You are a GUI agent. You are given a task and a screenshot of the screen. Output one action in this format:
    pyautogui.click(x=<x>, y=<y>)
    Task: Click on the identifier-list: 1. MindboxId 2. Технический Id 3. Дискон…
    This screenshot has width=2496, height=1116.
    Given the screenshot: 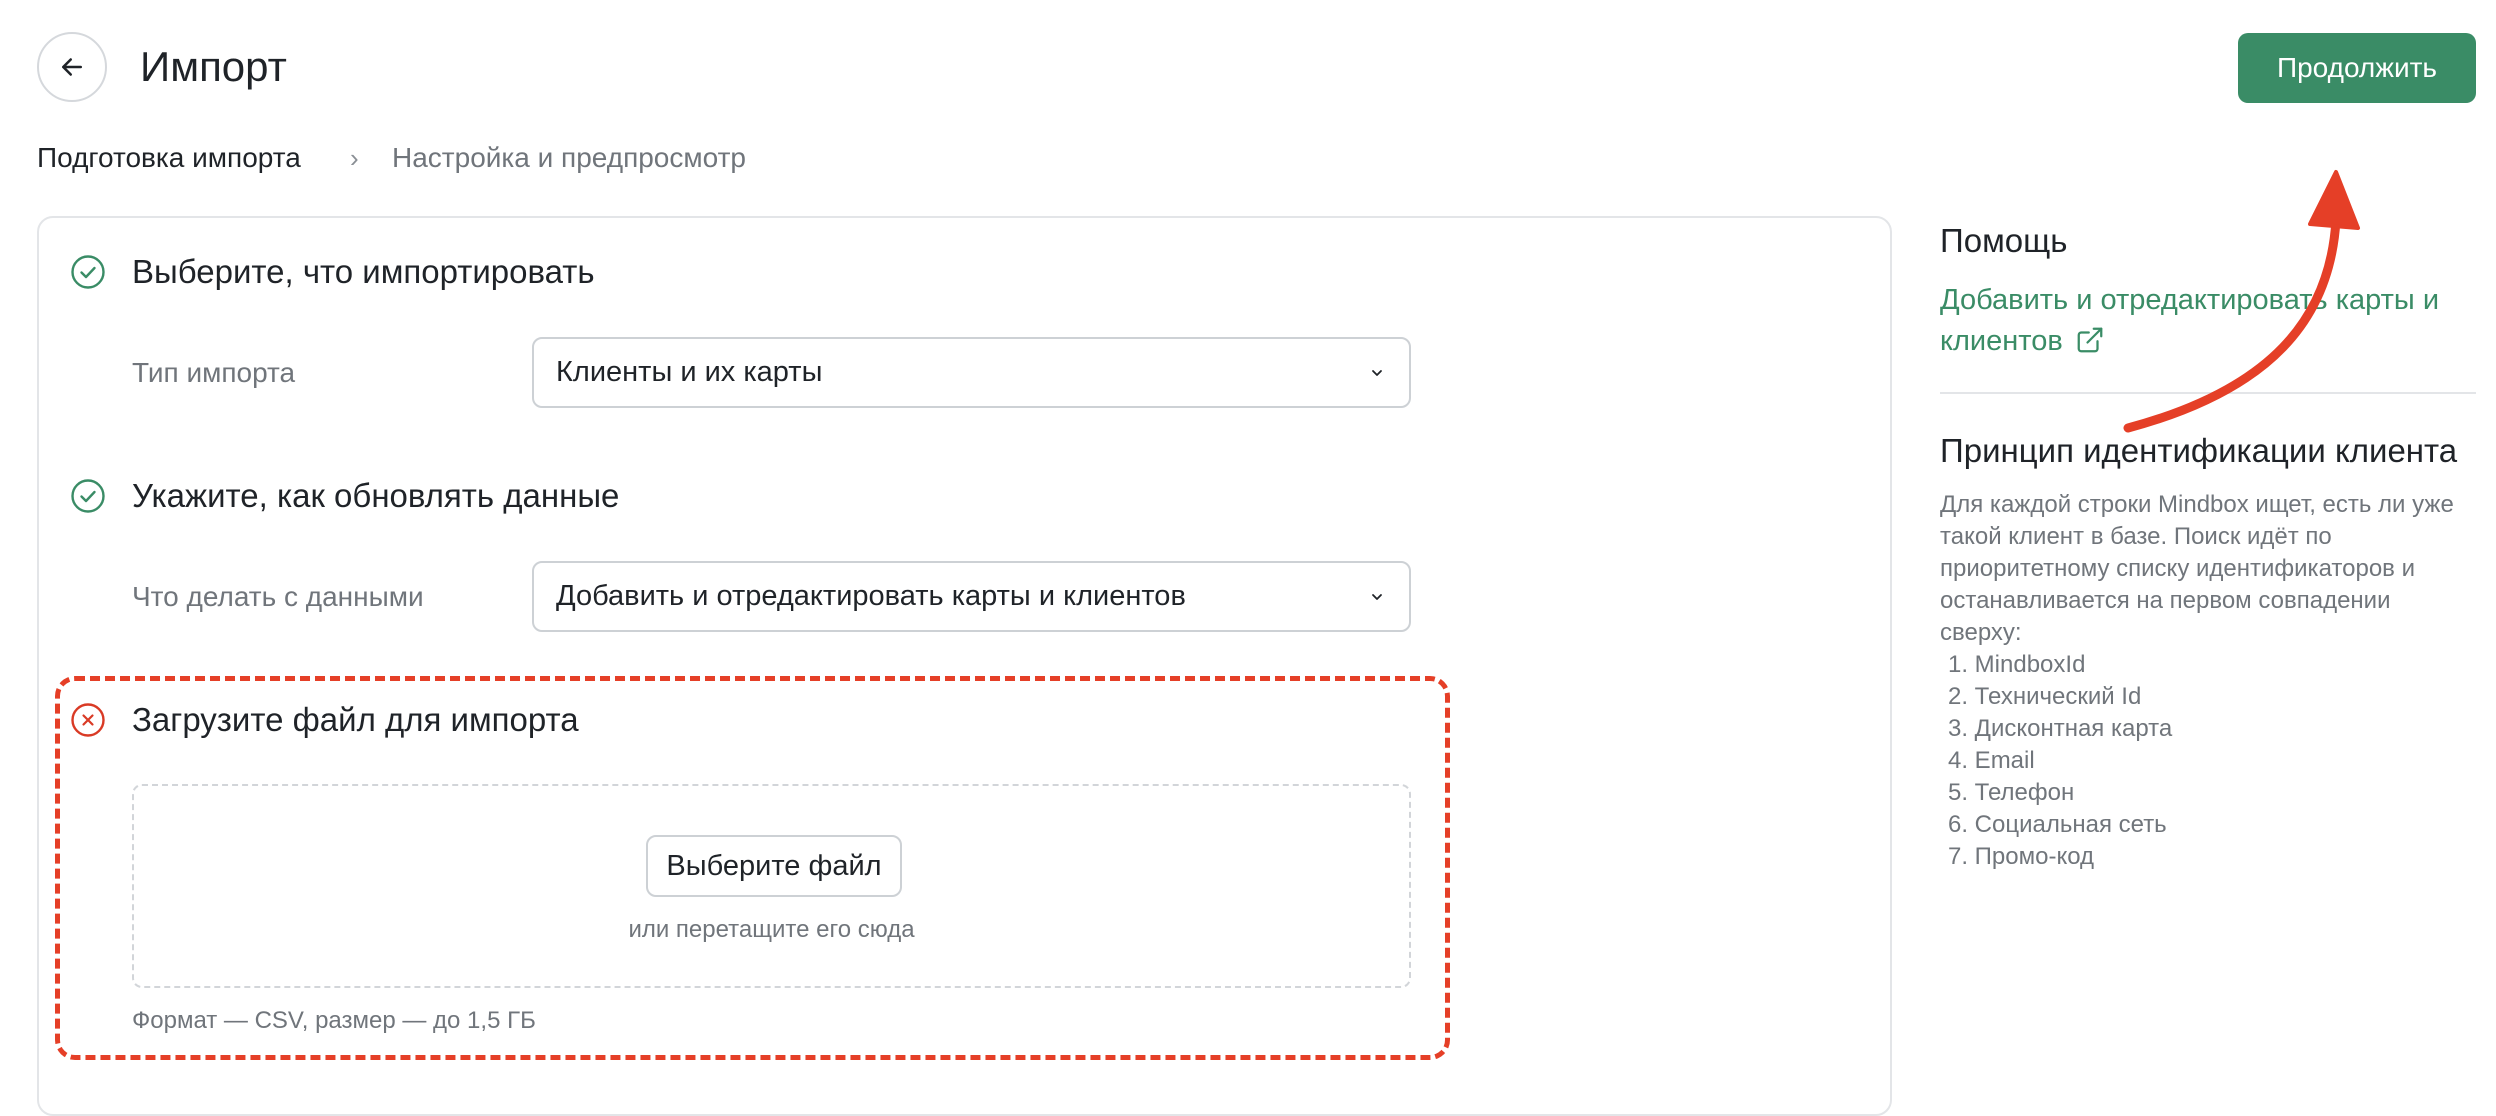 What is the action you would take?
    pyautogui.click(x=2060, y=761)
    